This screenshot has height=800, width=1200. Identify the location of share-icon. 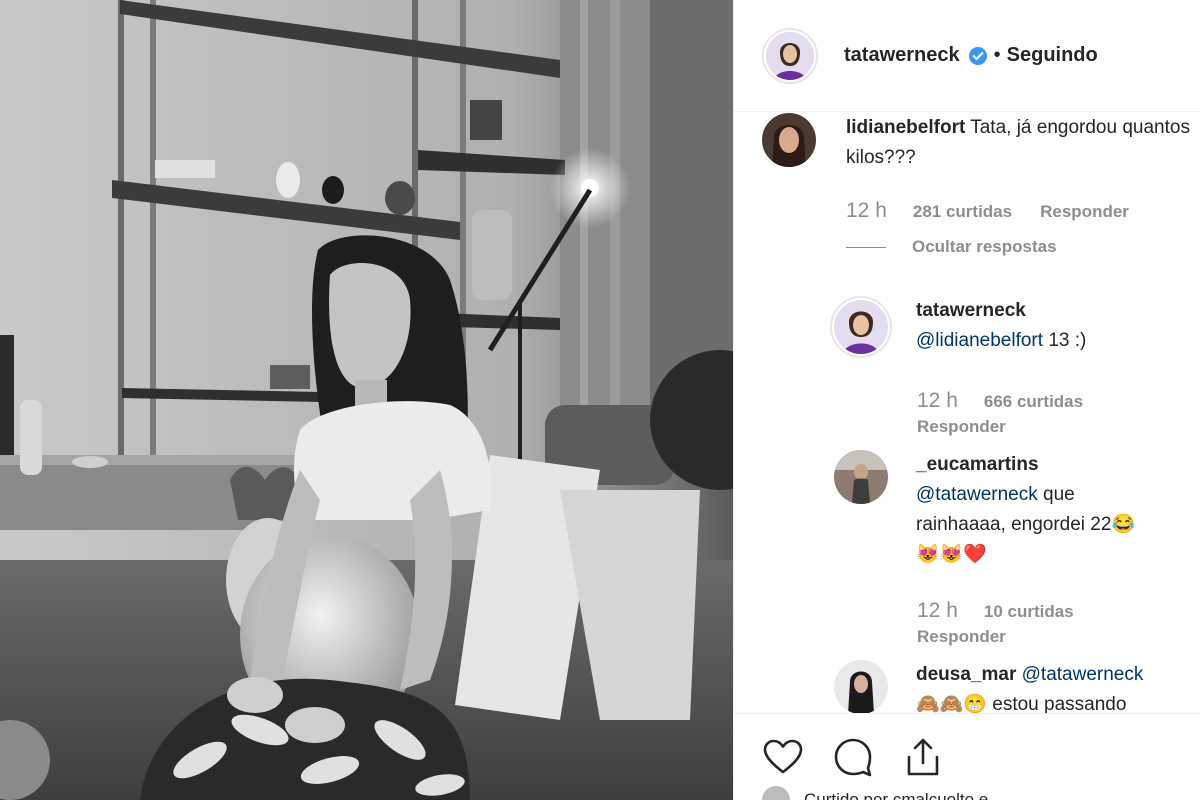
(923, 757).